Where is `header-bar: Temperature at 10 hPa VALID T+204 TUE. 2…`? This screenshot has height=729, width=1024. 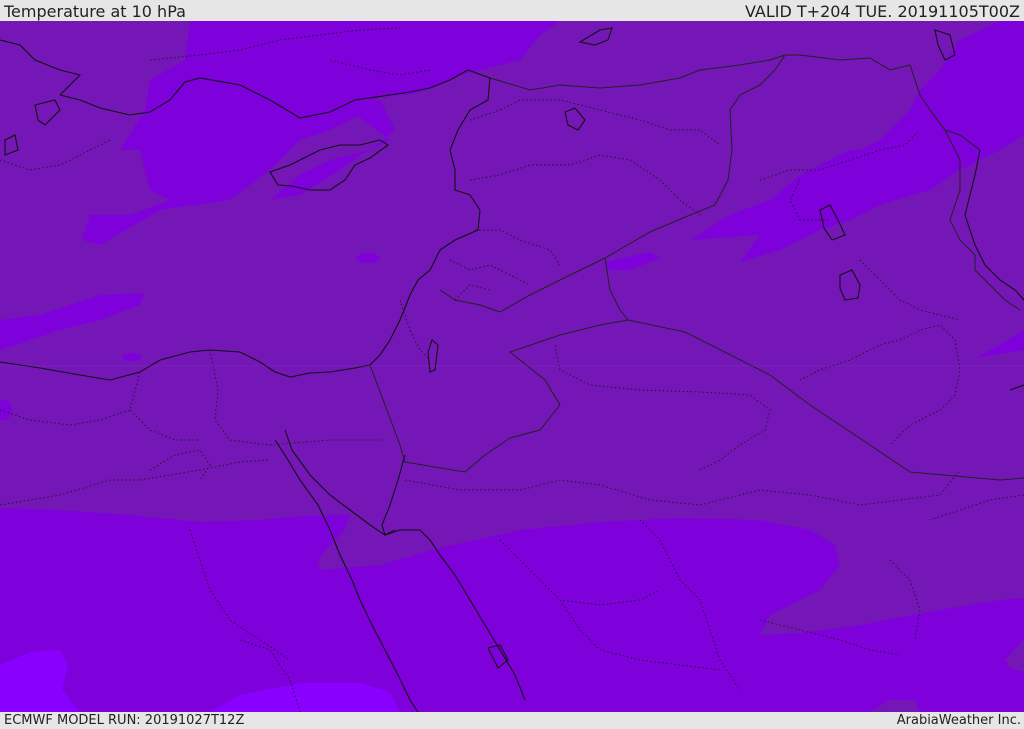
header-bar: Temperature at 10 hPa VALID T+204 TUE. 2… is located at coordinates (512, 10).